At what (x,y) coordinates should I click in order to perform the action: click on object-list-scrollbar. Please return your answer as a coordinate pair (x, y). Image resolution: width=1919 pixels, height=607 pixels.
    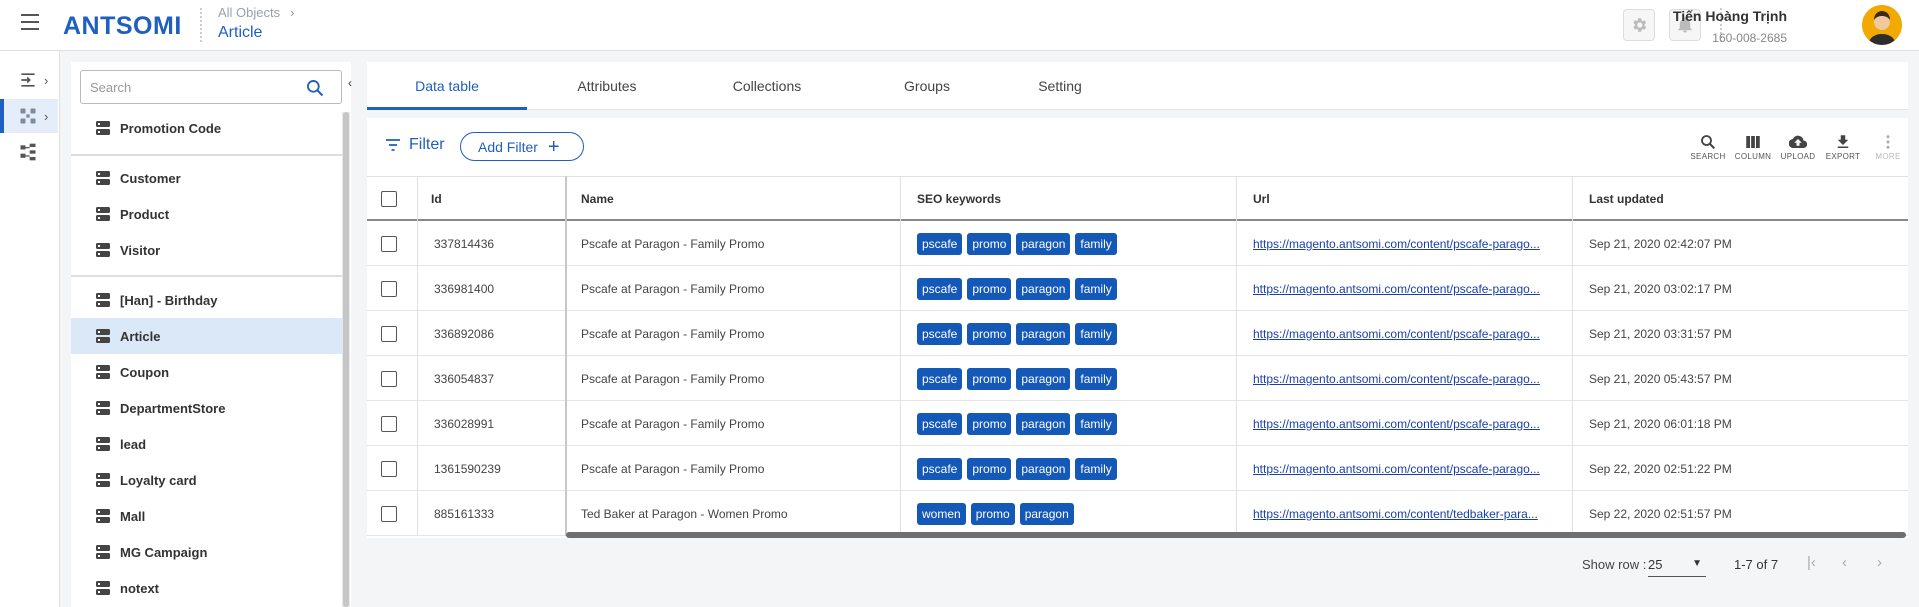
    Looking at the image, I should click on (346, 359).